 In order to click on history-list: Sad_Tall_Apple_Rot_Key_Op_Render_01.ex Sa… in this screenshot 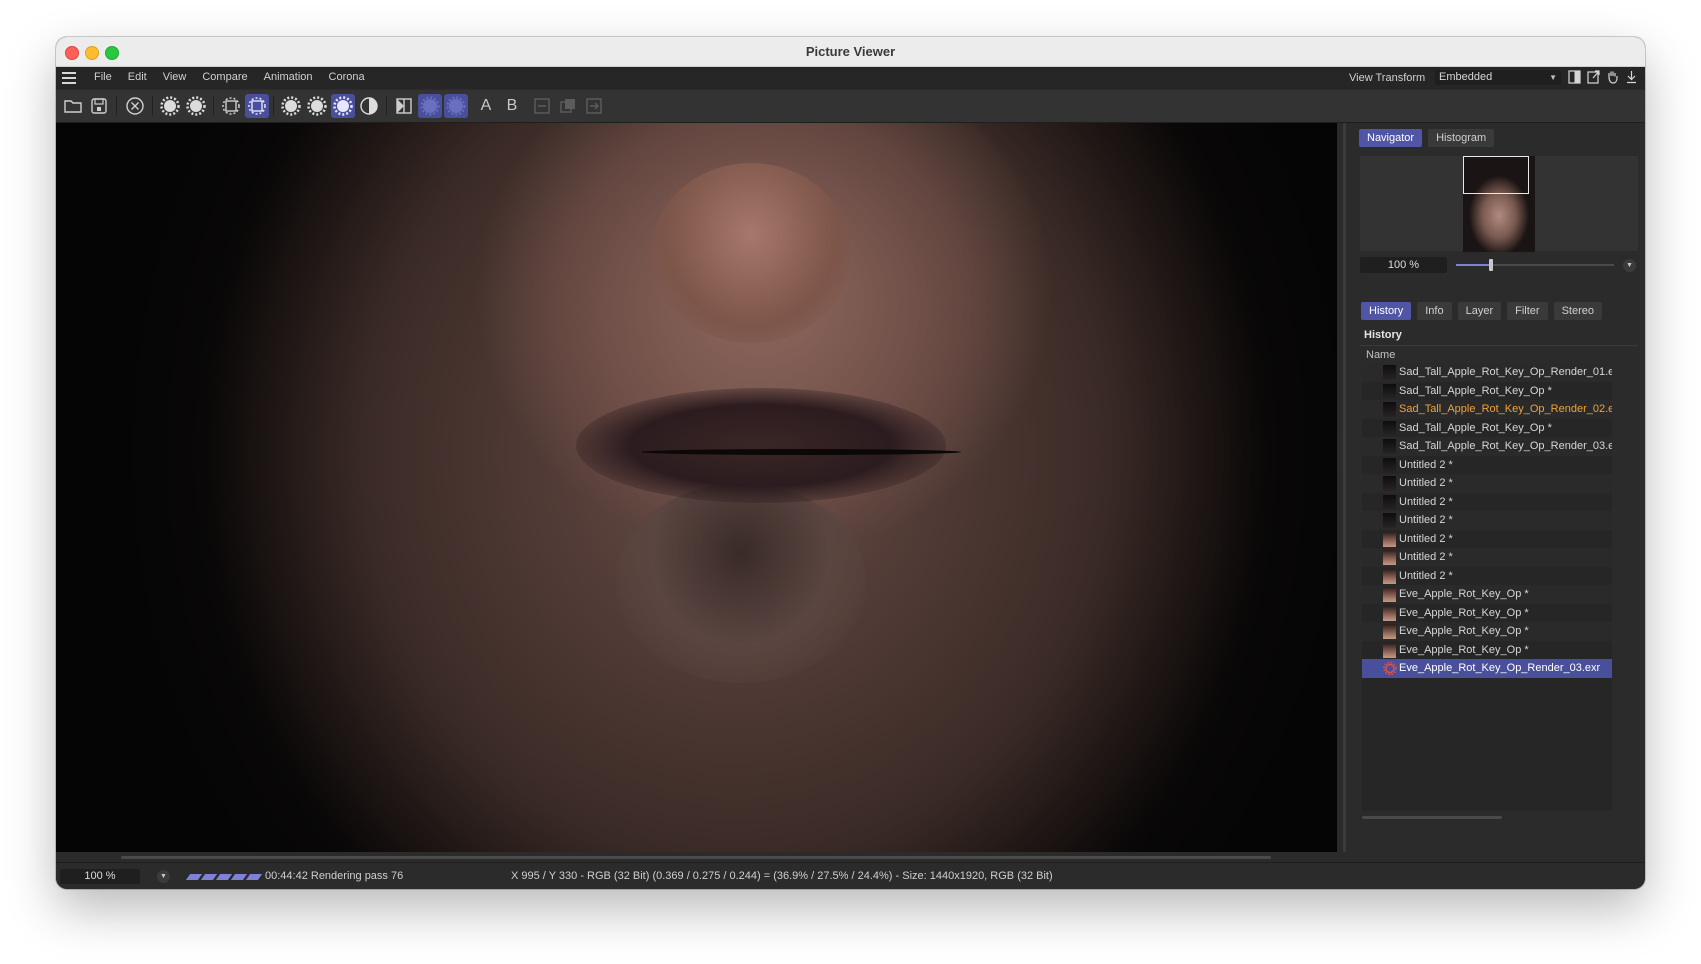, I will do `click(1487, 587)`.